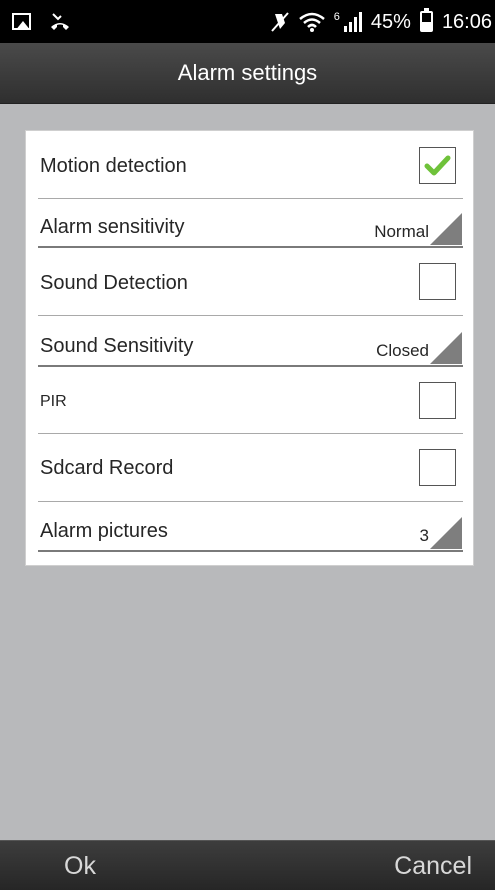  Describe the element at coordinates (113, 166) in the screenshot. I see `motion-detection-label: Motion detection` at that location.